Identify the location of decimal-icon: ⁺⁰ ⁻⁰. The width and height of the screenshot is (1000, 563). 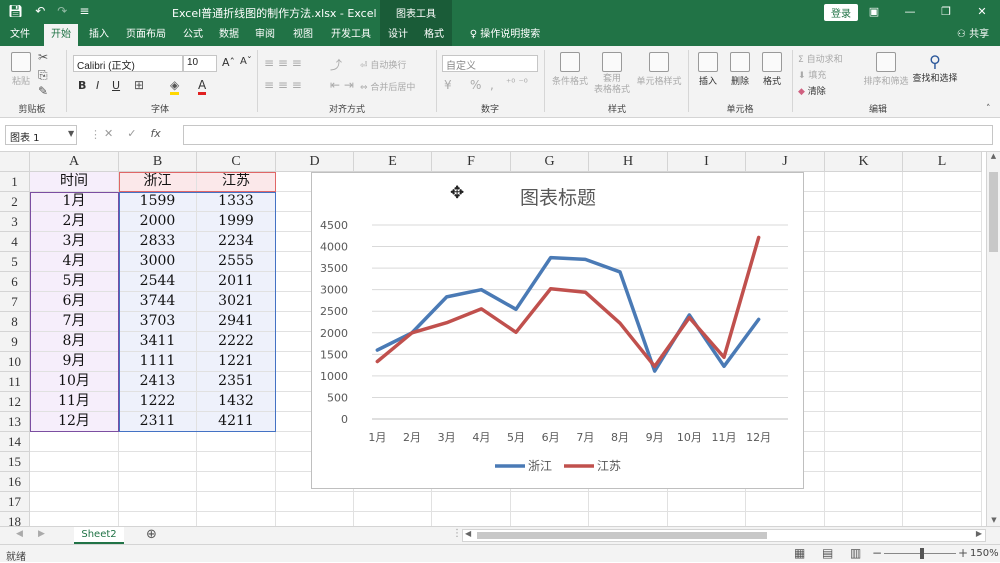
(517, 83).